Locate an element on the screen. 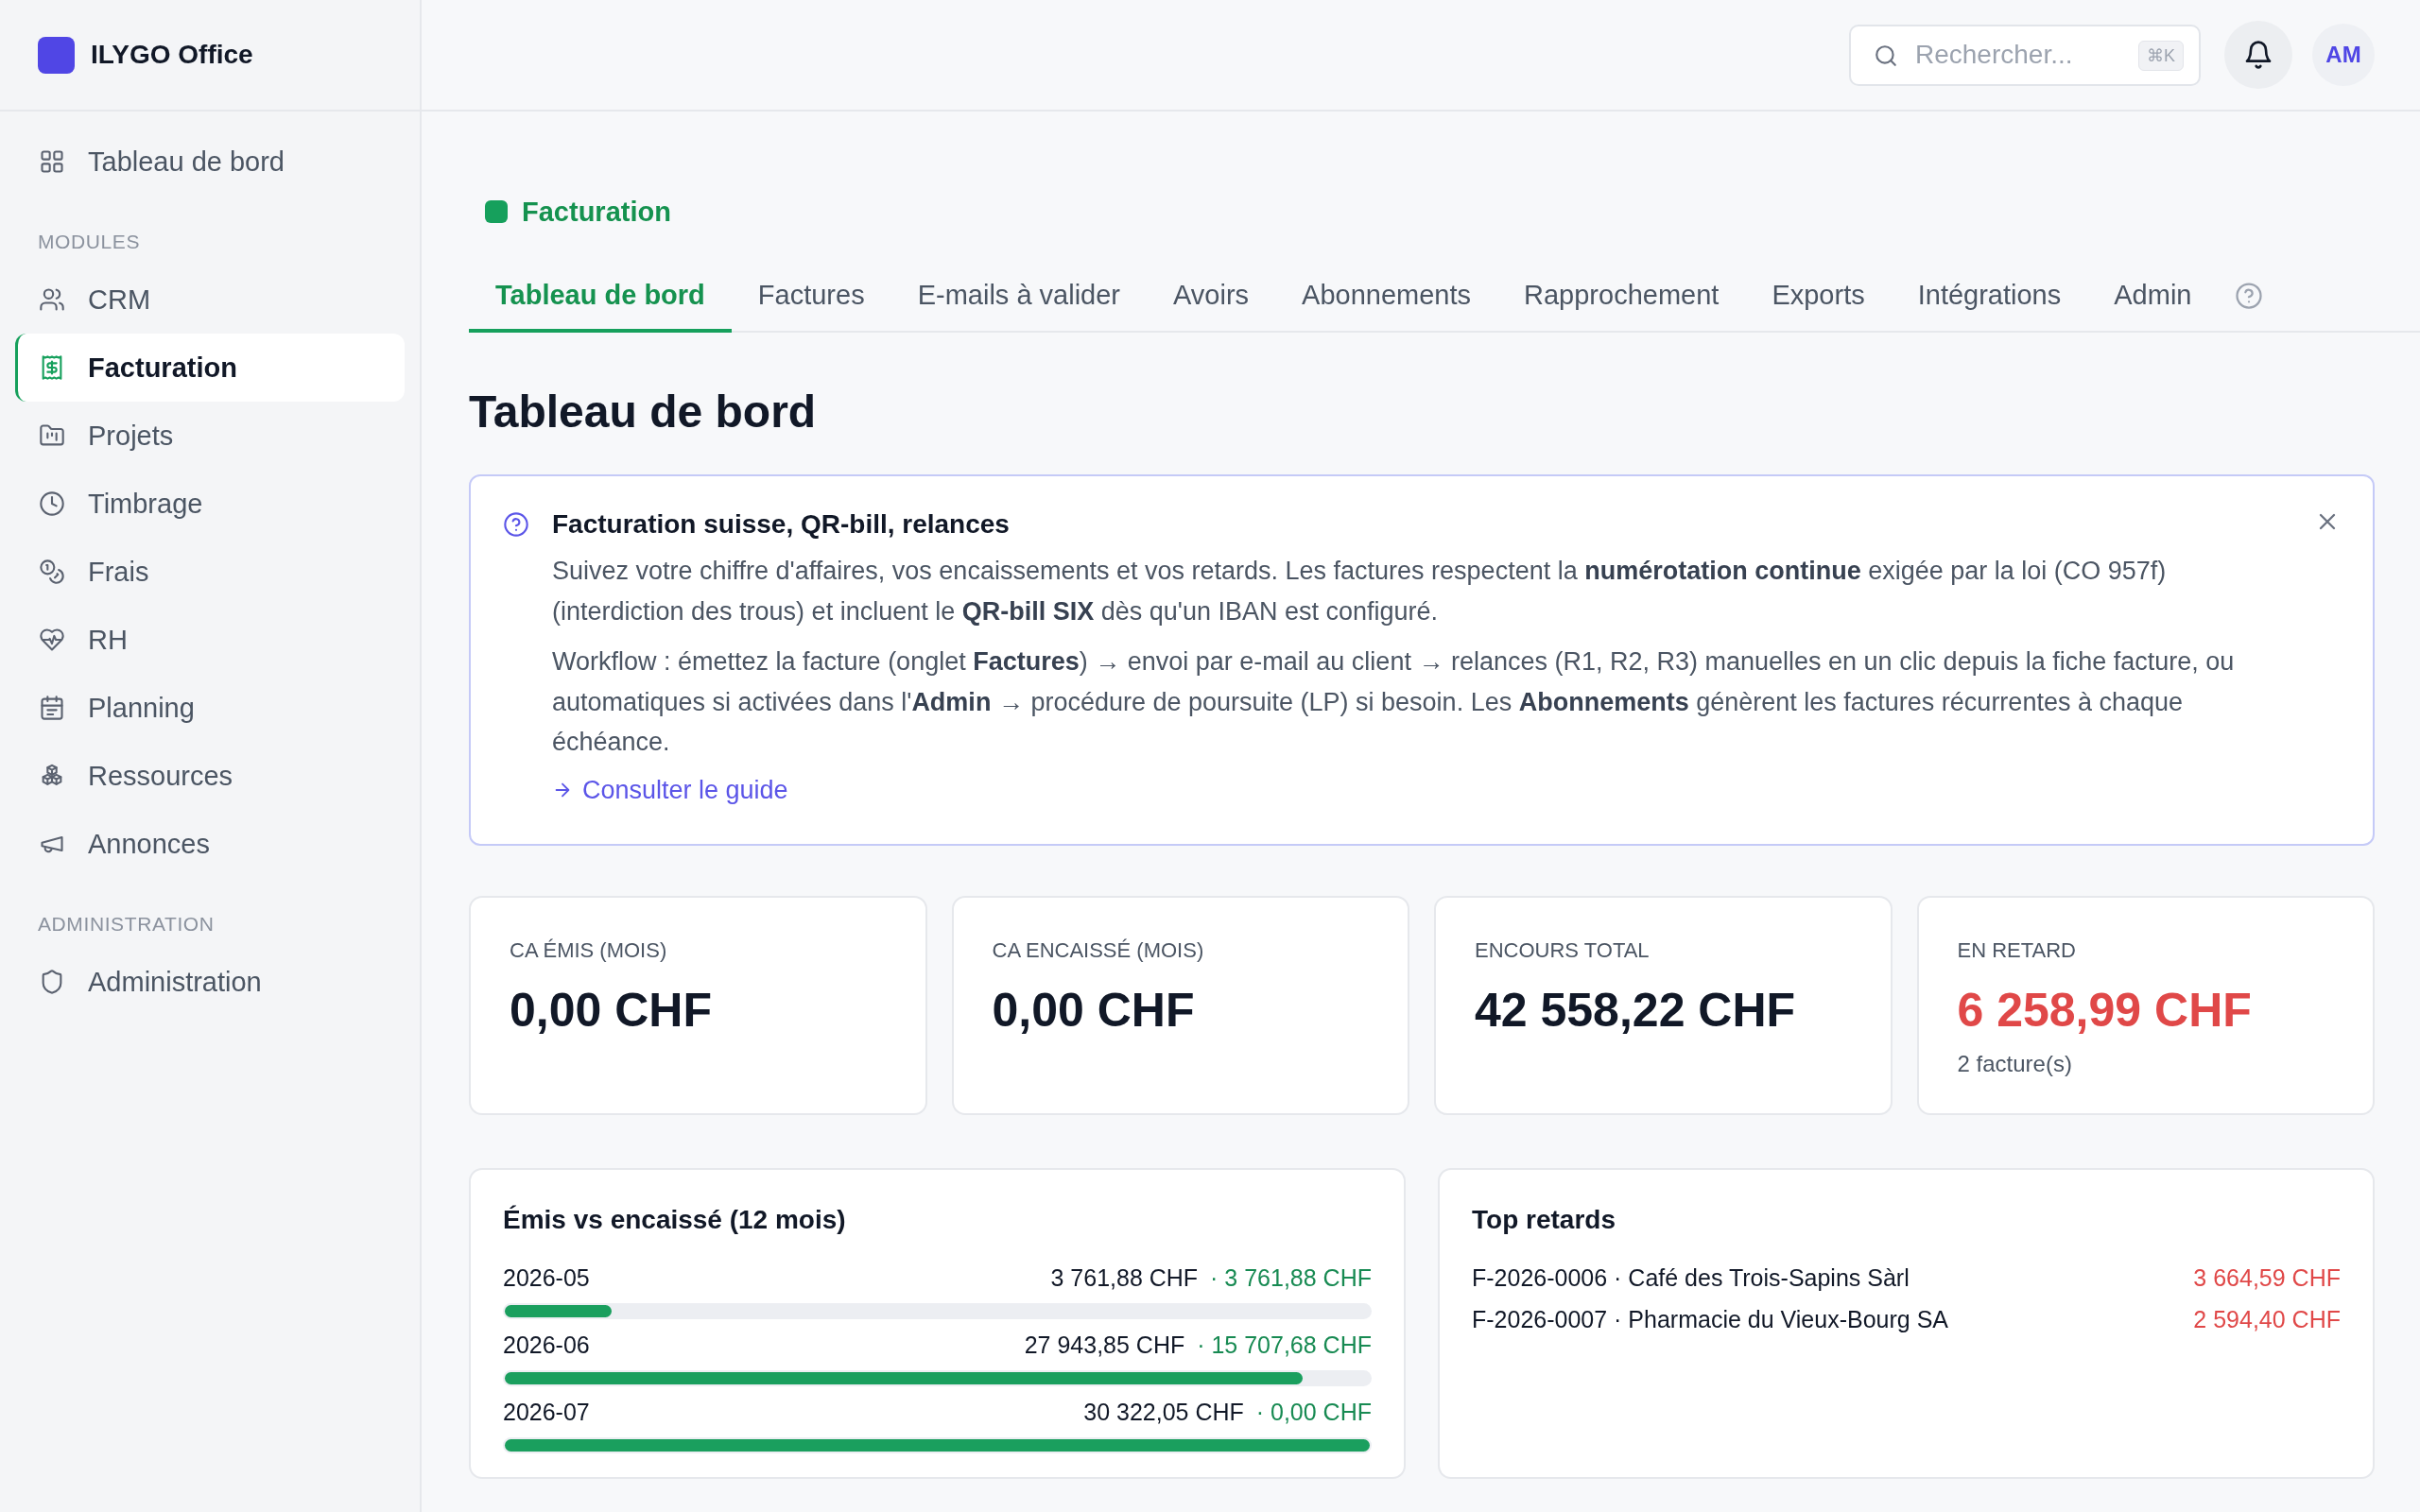  info-title: Facturation suisse, QR-bill, relances is located at coordinates (781, 524).